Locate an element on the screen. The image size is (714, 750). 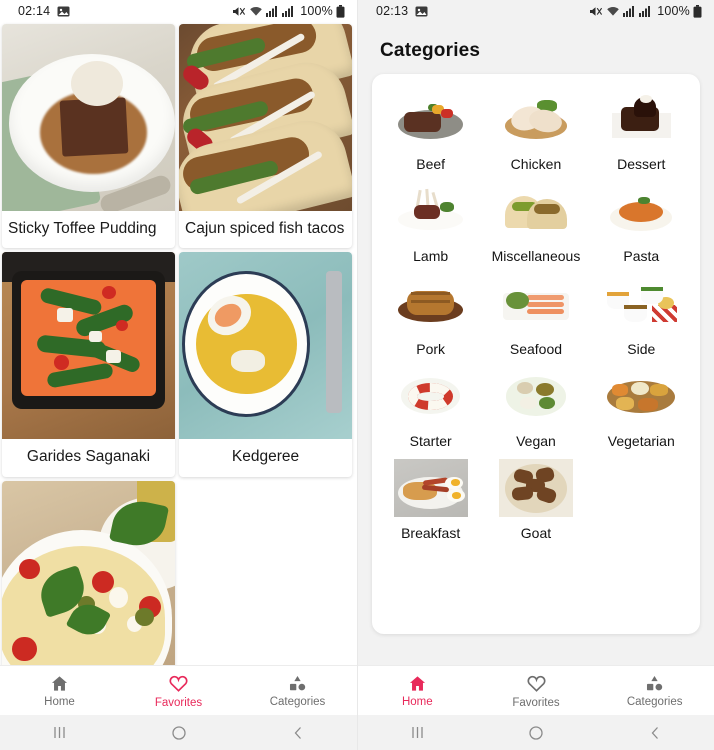
category-item-chicken: Chicken is located at coordinates (535, 130).